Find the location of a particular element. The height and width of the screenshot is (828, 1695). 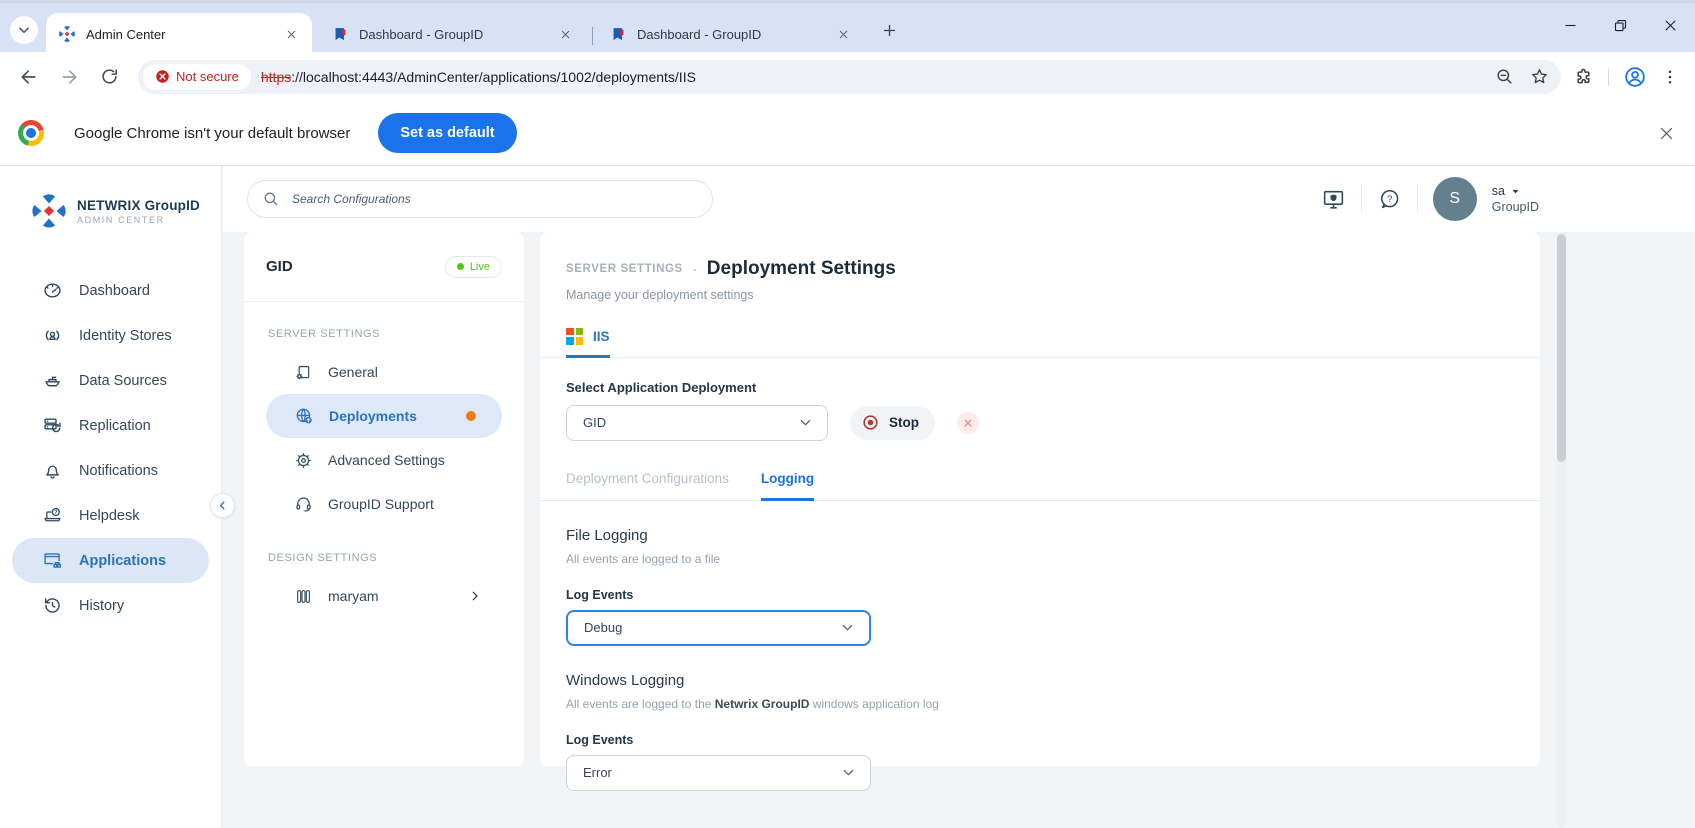

file-logging-description: All events are logged to a file is located at coordinates (643, 558).